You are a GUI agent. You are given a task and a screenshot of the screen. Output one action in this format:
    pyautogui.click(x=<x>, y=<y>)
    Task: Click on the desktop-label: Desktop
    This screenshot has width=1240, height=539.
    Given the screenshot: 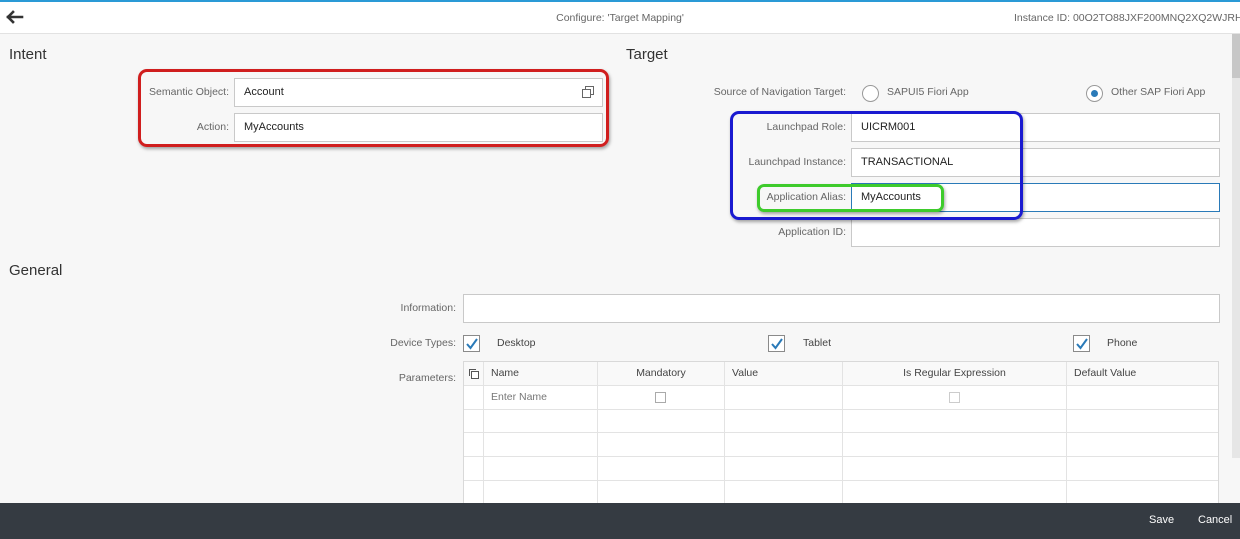 What is the action you would take?
    pyautogui.click(x=516, y=343)
    